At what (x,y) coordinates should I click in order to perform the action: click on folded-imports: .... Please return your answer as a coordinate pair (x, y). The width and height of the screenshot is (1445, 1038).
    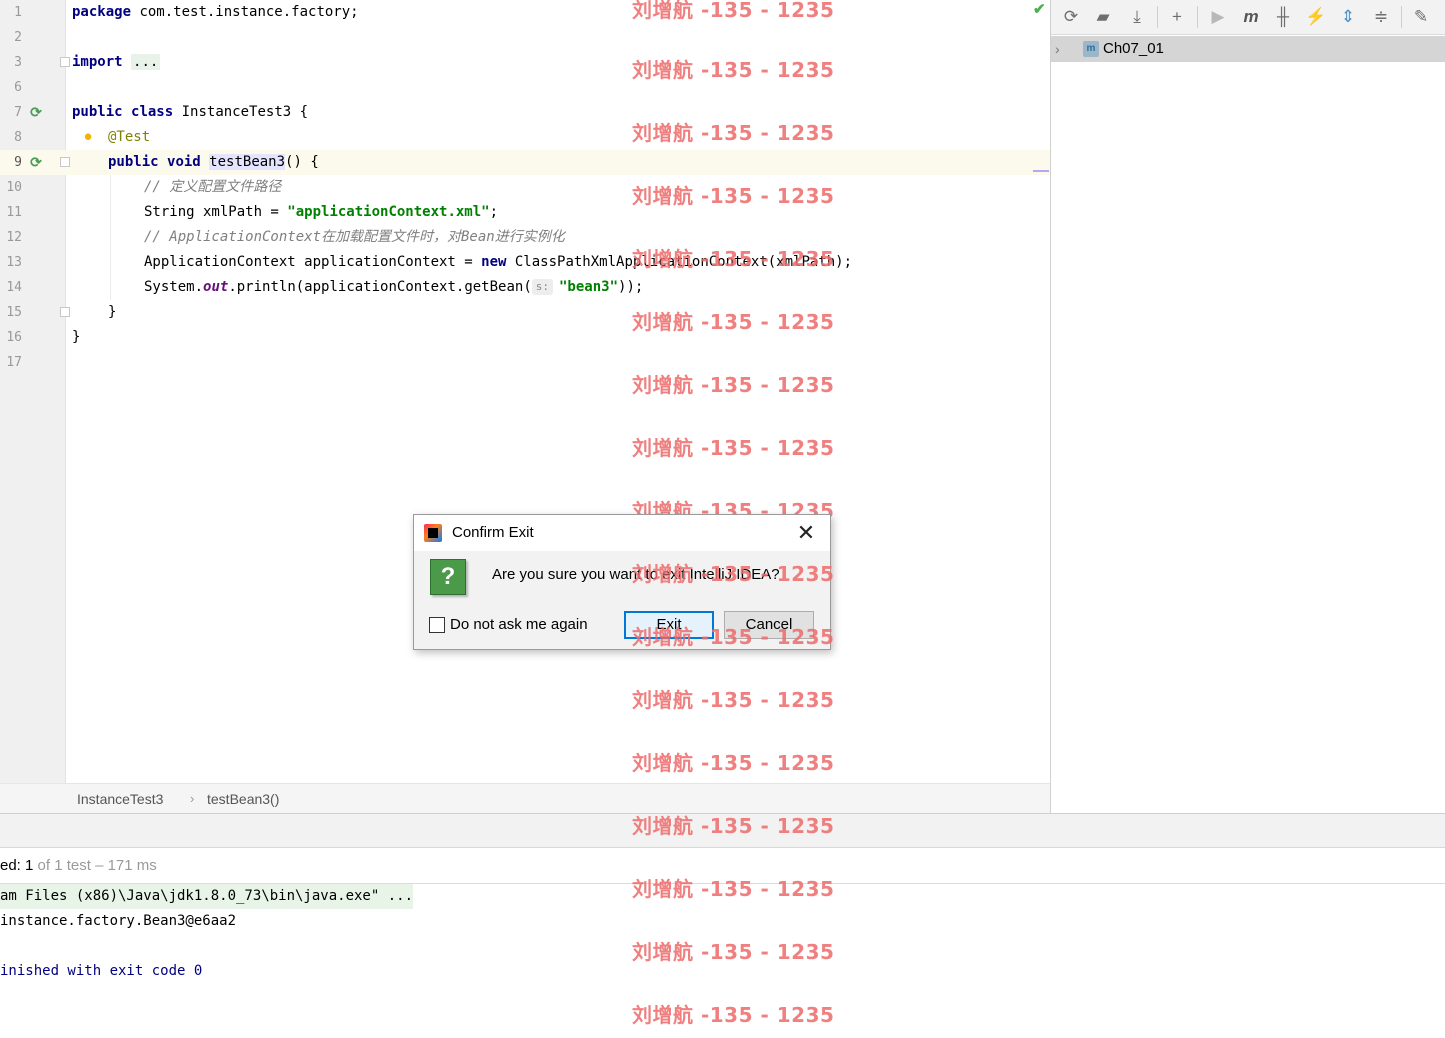
    Looking at the image, I should click on (146, 62).